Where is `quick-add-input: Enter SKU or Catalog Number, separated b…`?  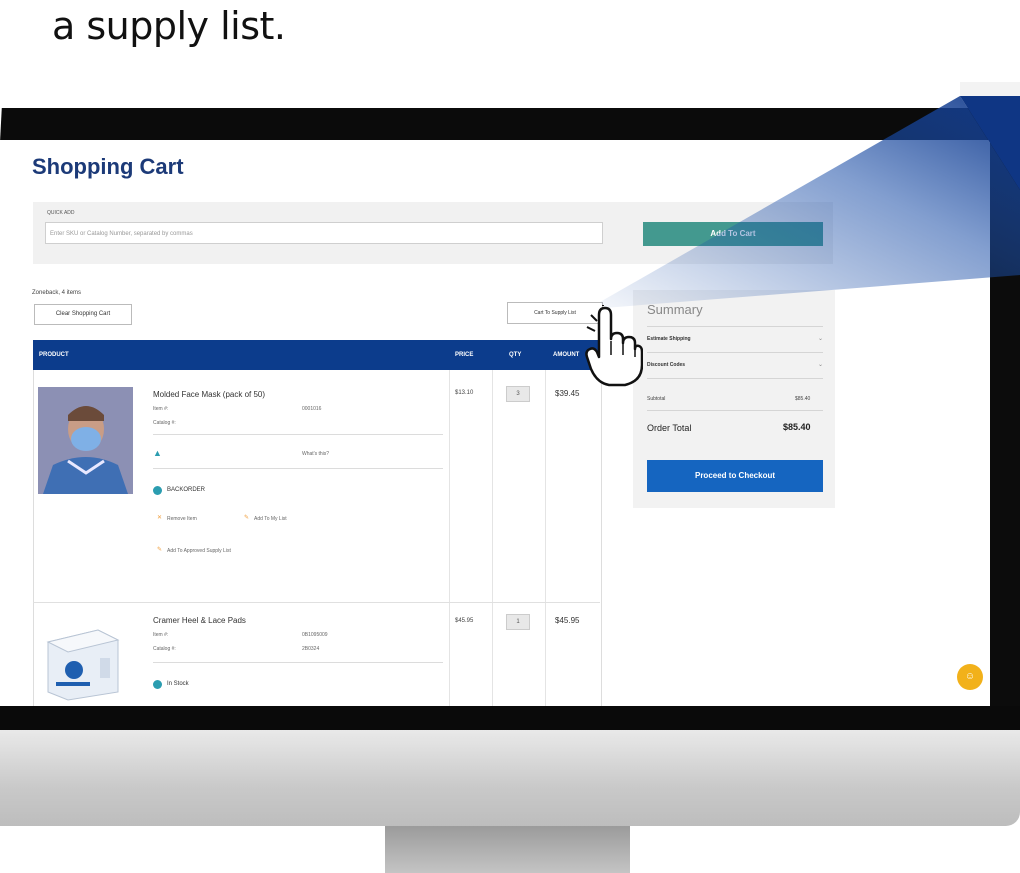 quick-add-input: Enter SKU or Catalog Number, separated b… is located at coordinates (324, 233).